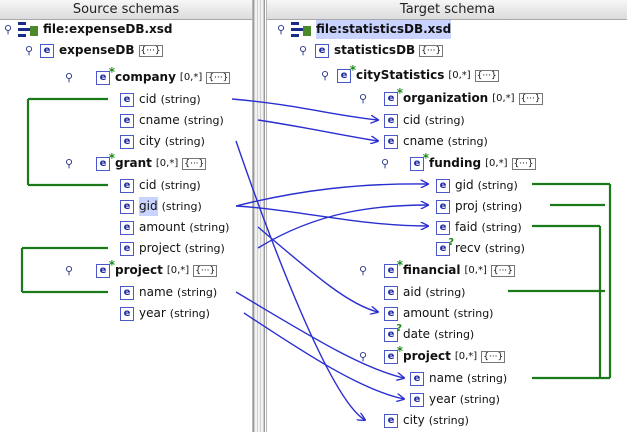  I want to click on target-organization-cid: e cid (string), so click(424, 120).